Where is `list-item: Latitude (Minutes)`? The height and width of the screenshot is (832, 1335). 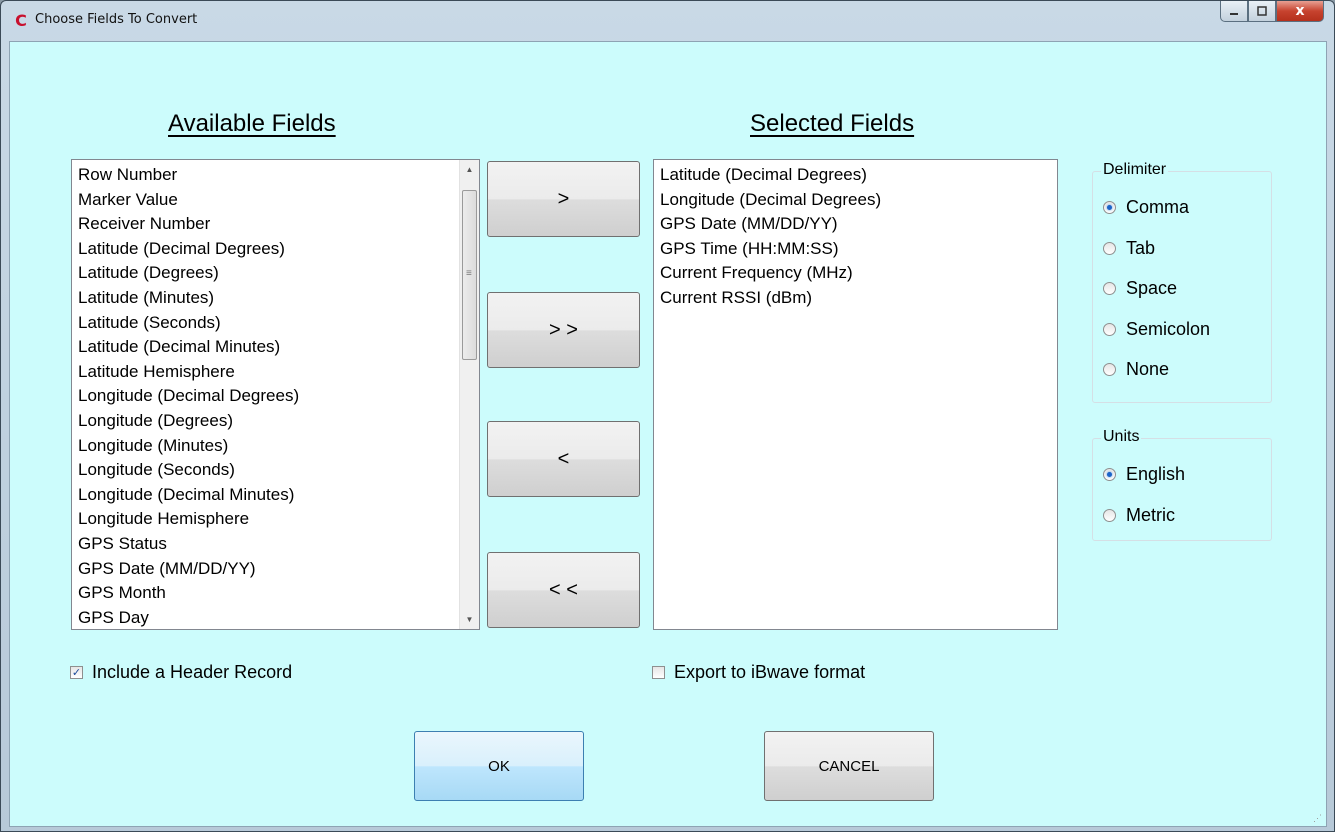
list-item: Latitude (Minutes) is located at coordinates (275, 298).